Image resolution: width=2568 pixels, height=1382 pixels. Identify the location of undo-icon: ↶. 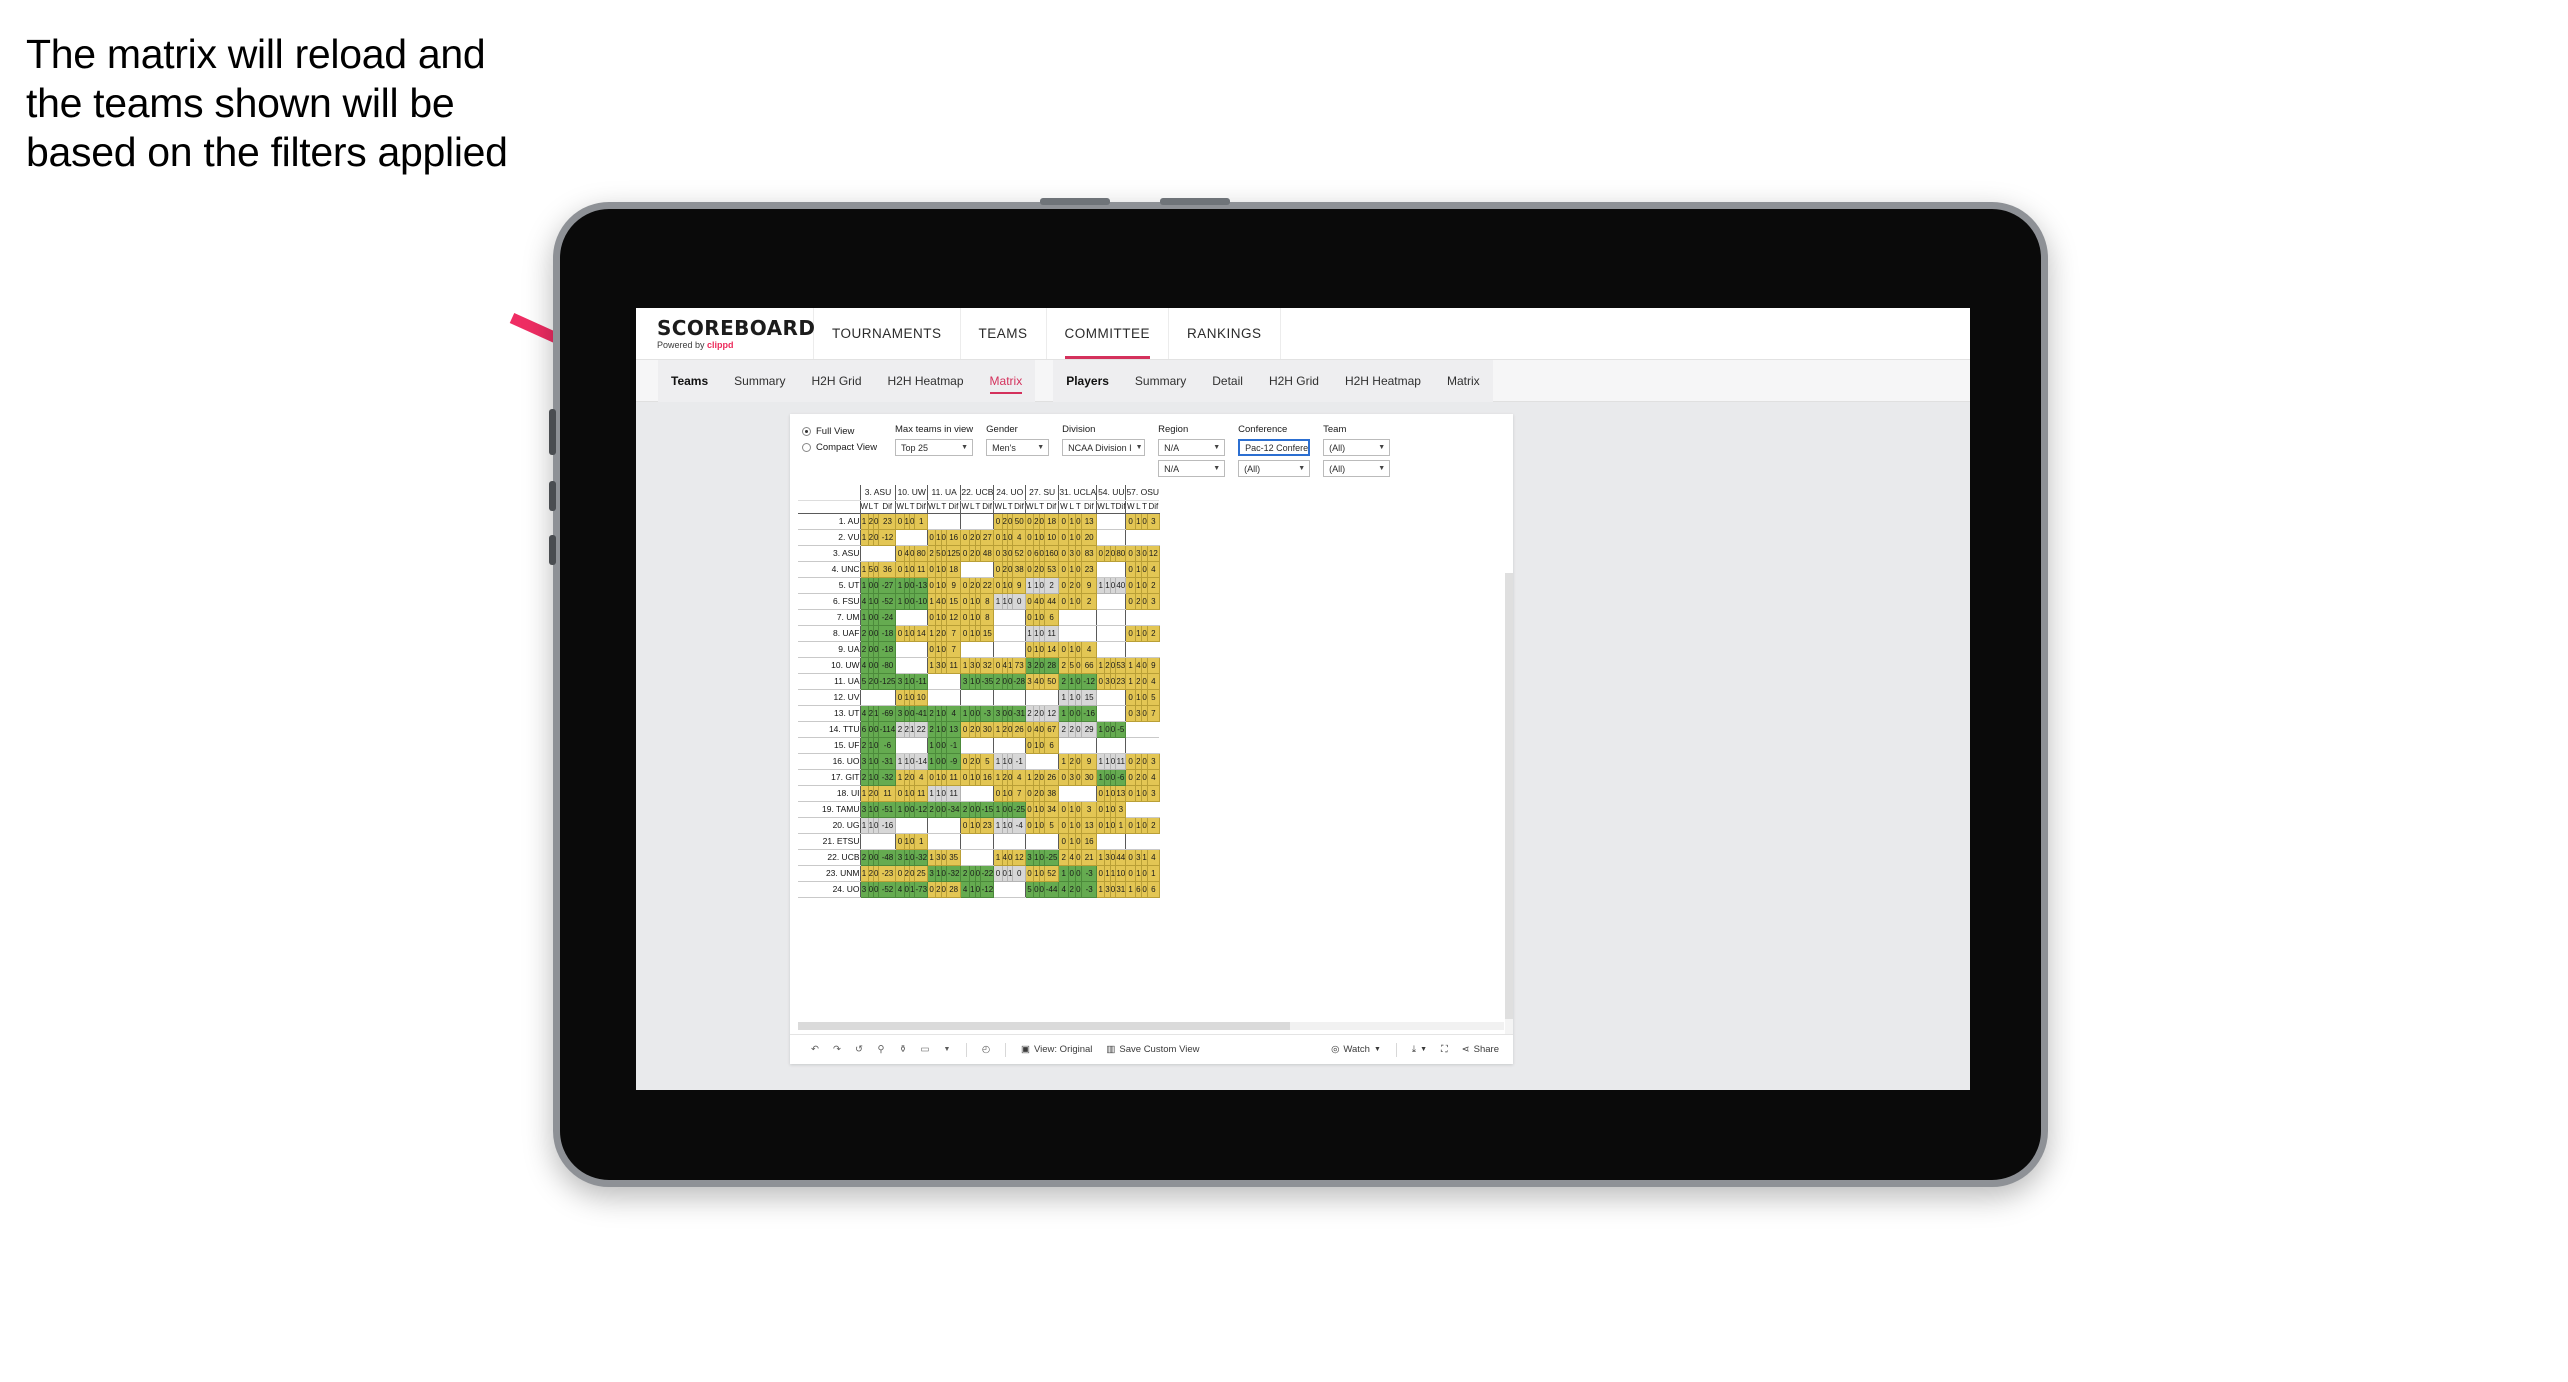
(815, 1050).